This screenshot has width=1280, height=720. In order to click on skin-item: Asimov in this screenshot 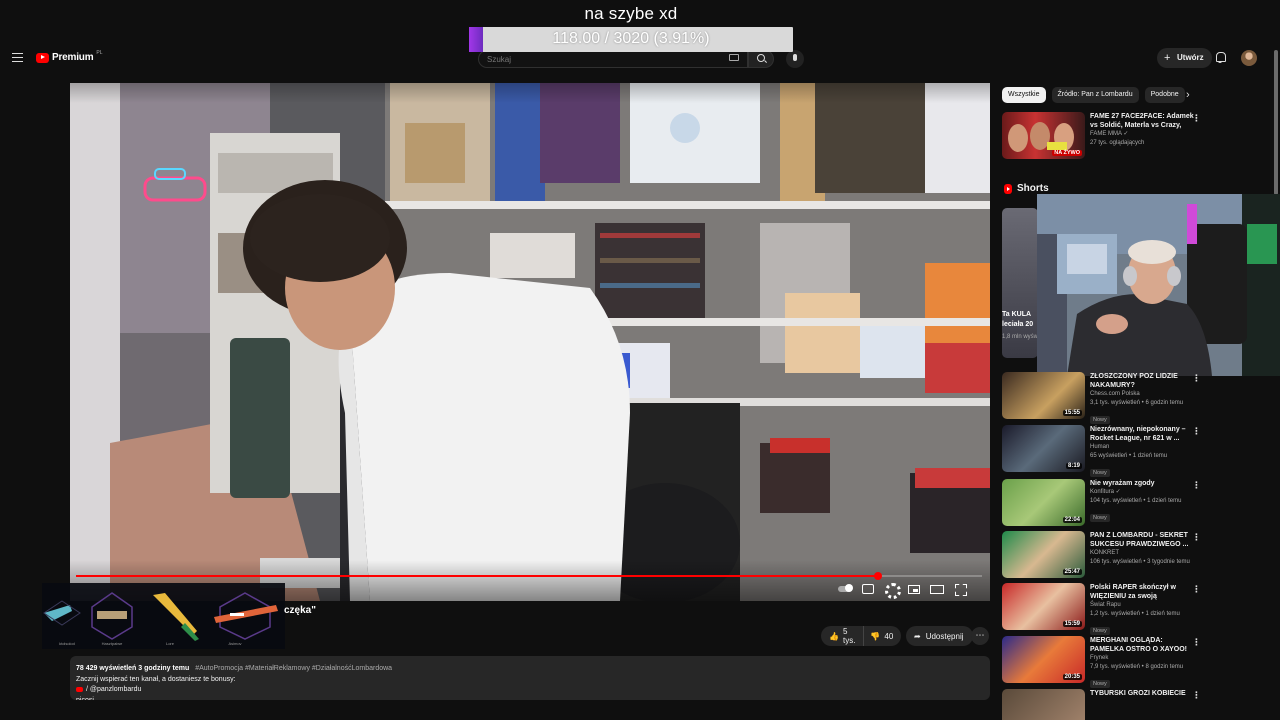, I will do `click(244, 616)`.